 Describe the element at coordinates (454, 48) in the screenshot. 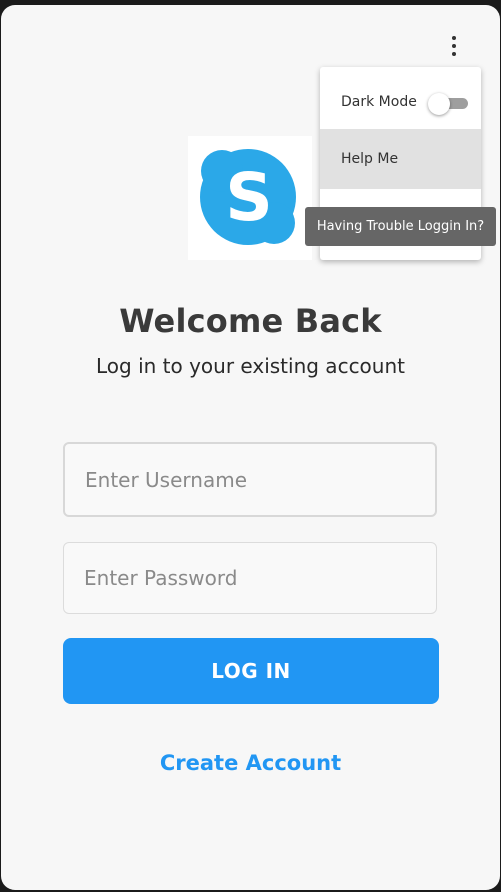

I see `more-vertical-icon` at that location.